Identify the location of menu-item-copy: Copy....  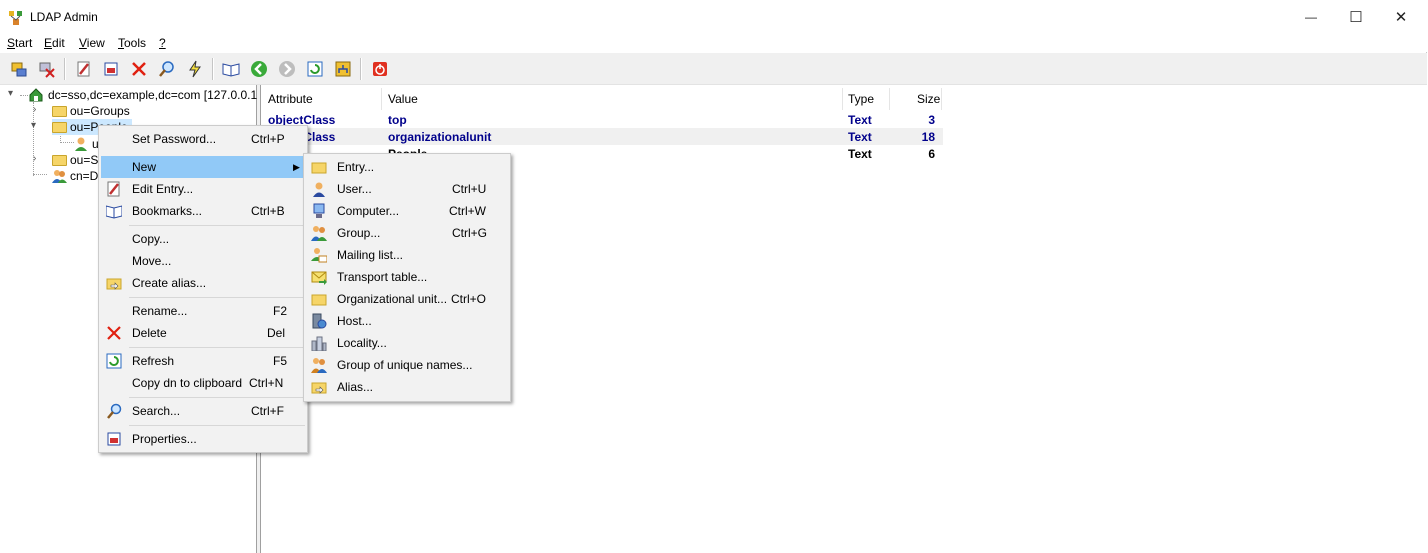
(203, 239).